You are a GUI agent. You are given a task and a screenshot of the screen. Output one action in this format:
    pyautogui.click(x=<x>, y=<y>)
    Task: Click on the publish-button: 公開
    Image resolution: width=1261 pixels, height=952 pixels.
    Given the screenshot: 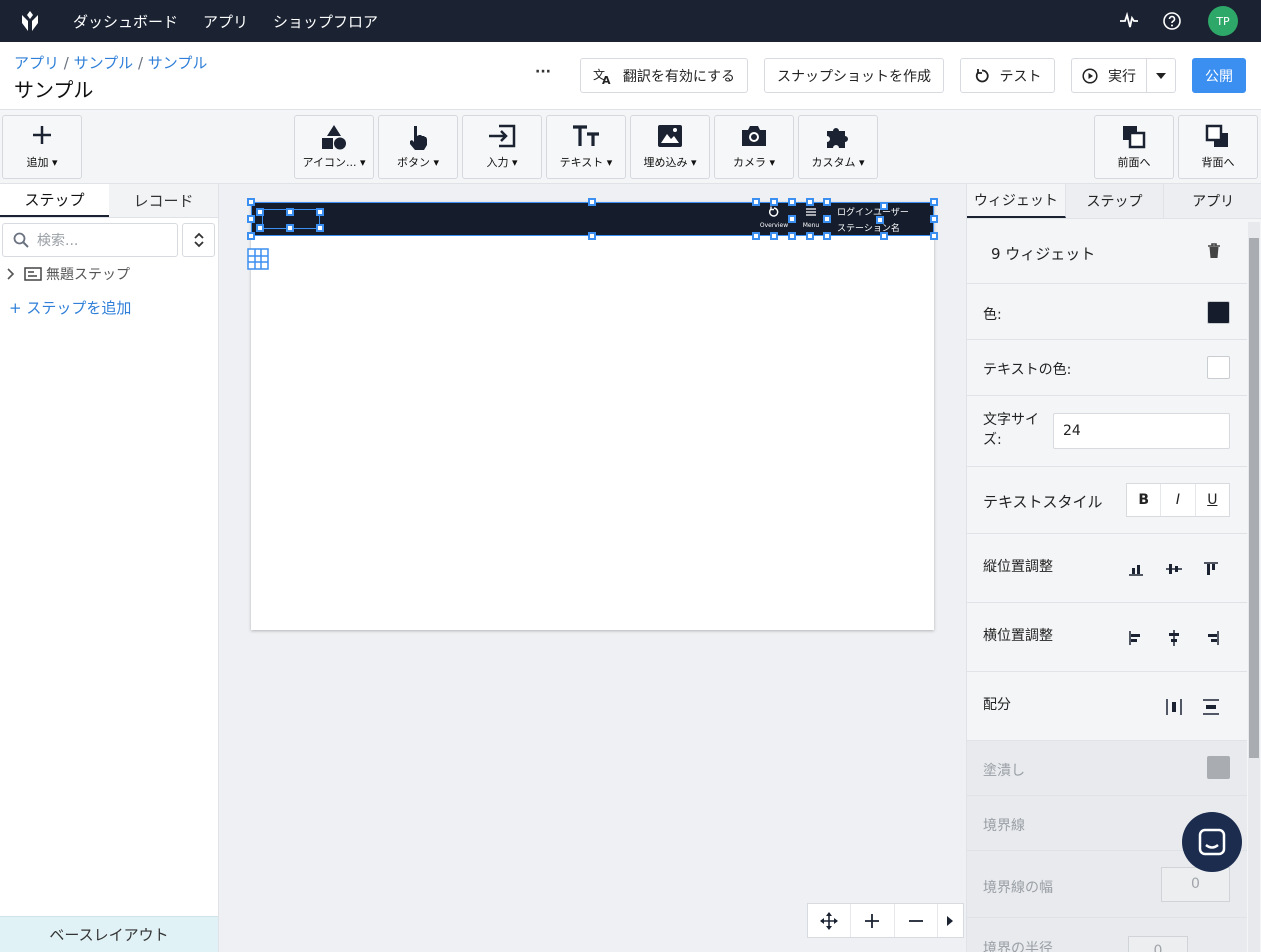 What is the action you would take?
    pyautogui.click(x=1219, y=75)
    